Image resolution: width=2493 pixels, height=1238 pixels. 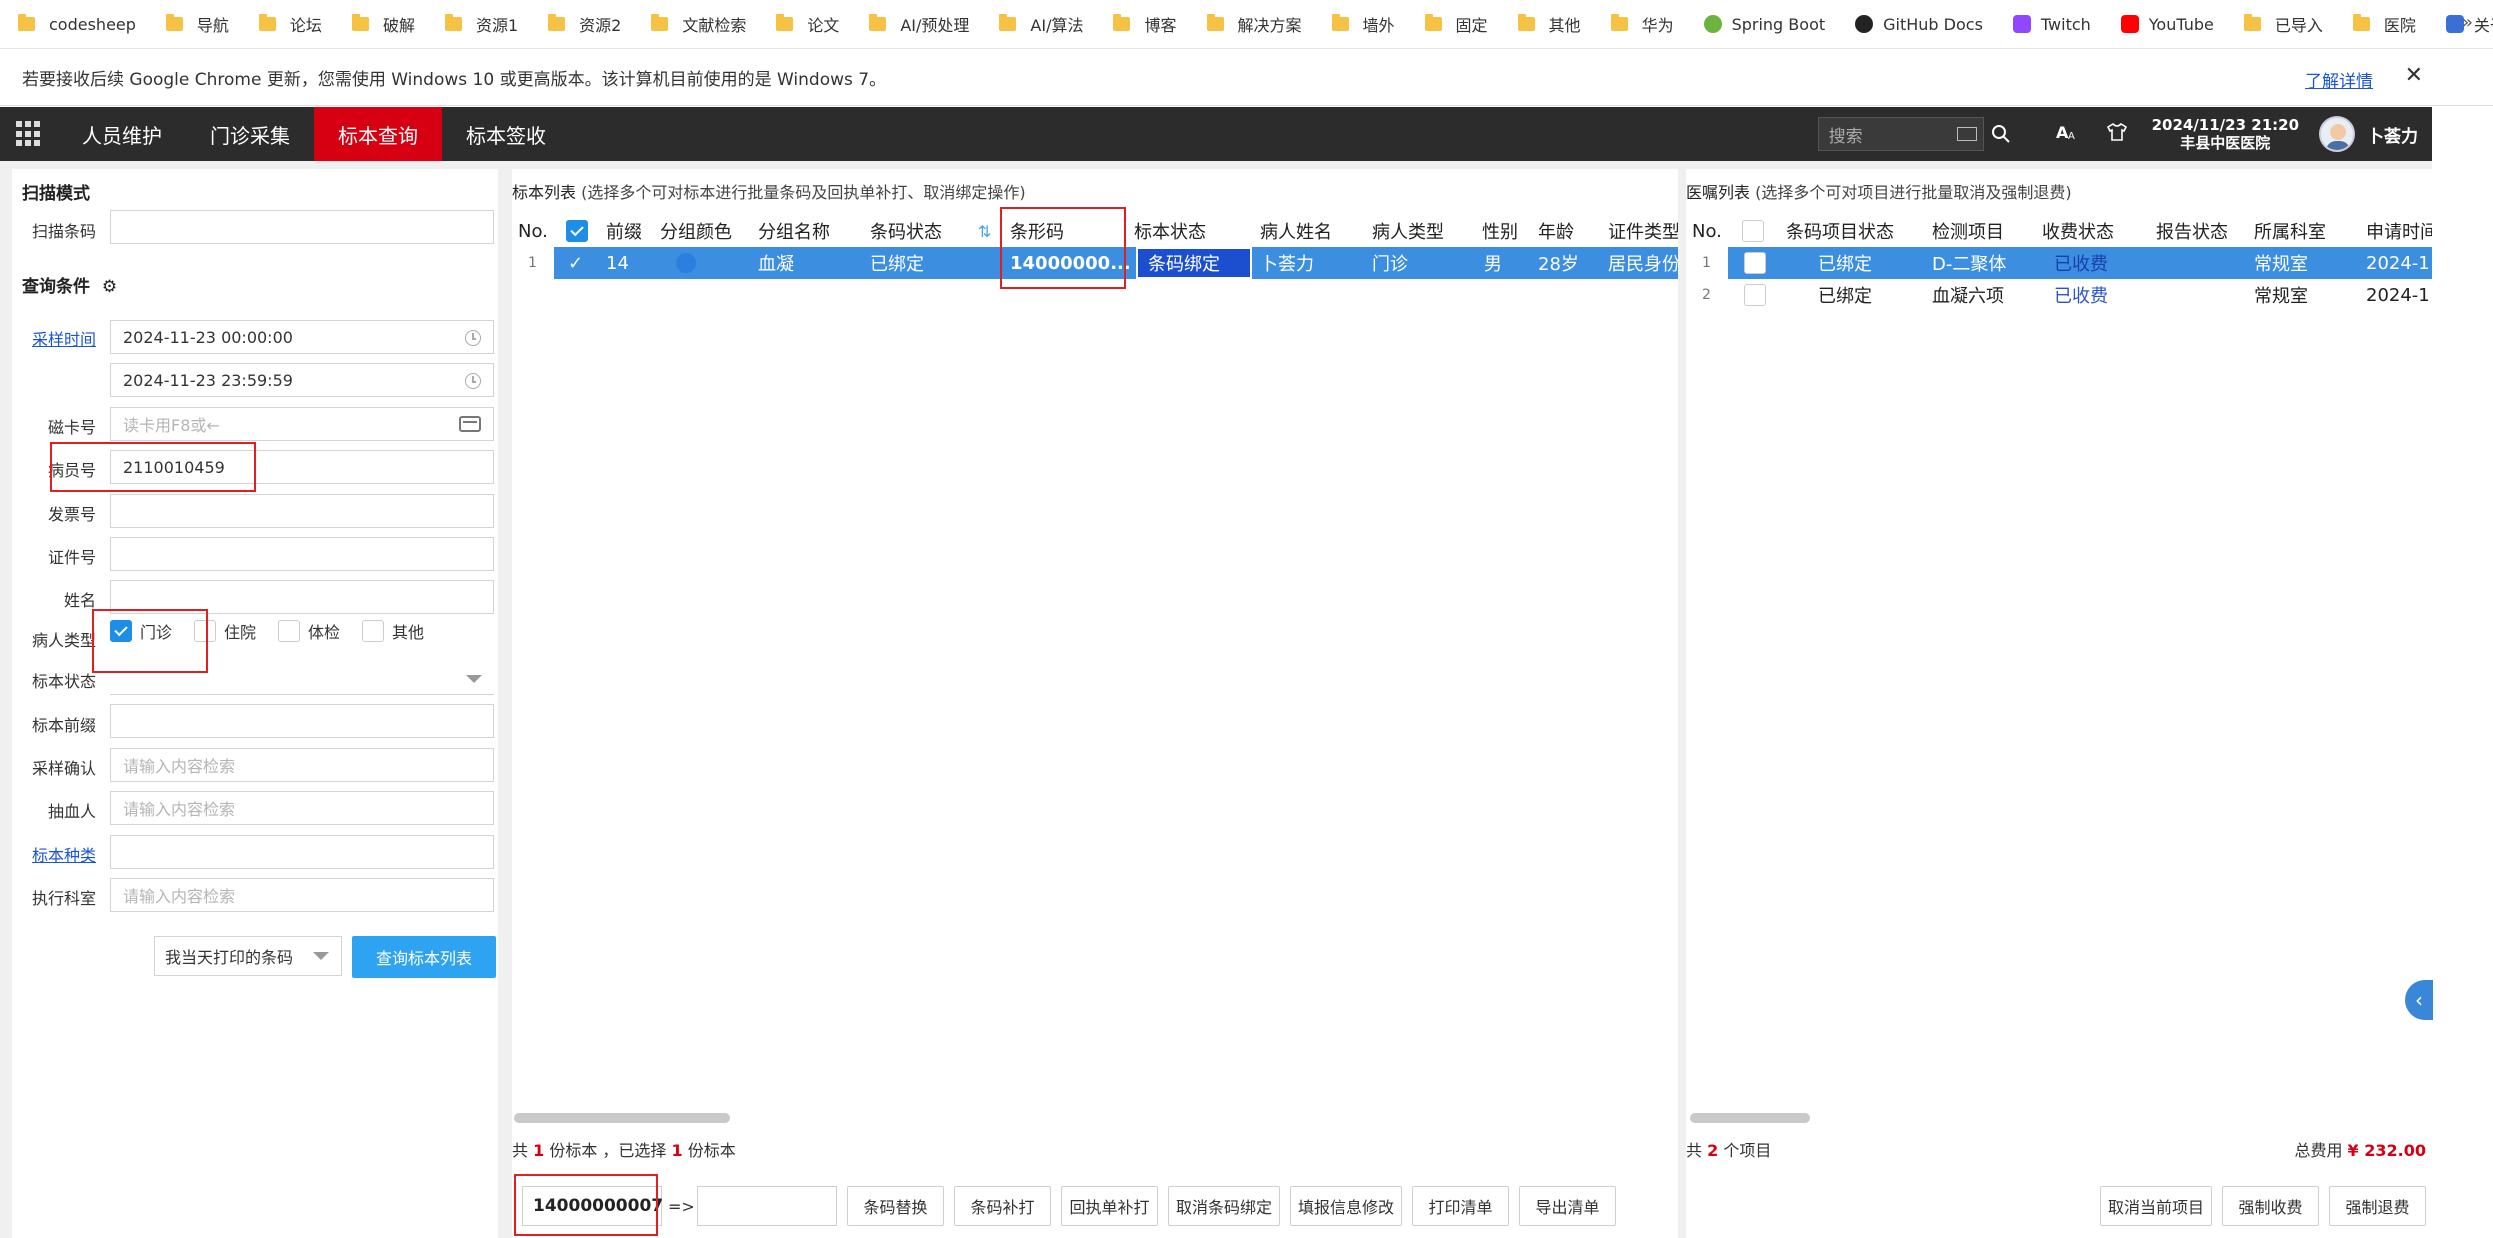 What do you see at coordinates (302, 808) in the screenshot?
I see `blood-drawer-input: 请输入内容检索` at bounding box center [302, 808].